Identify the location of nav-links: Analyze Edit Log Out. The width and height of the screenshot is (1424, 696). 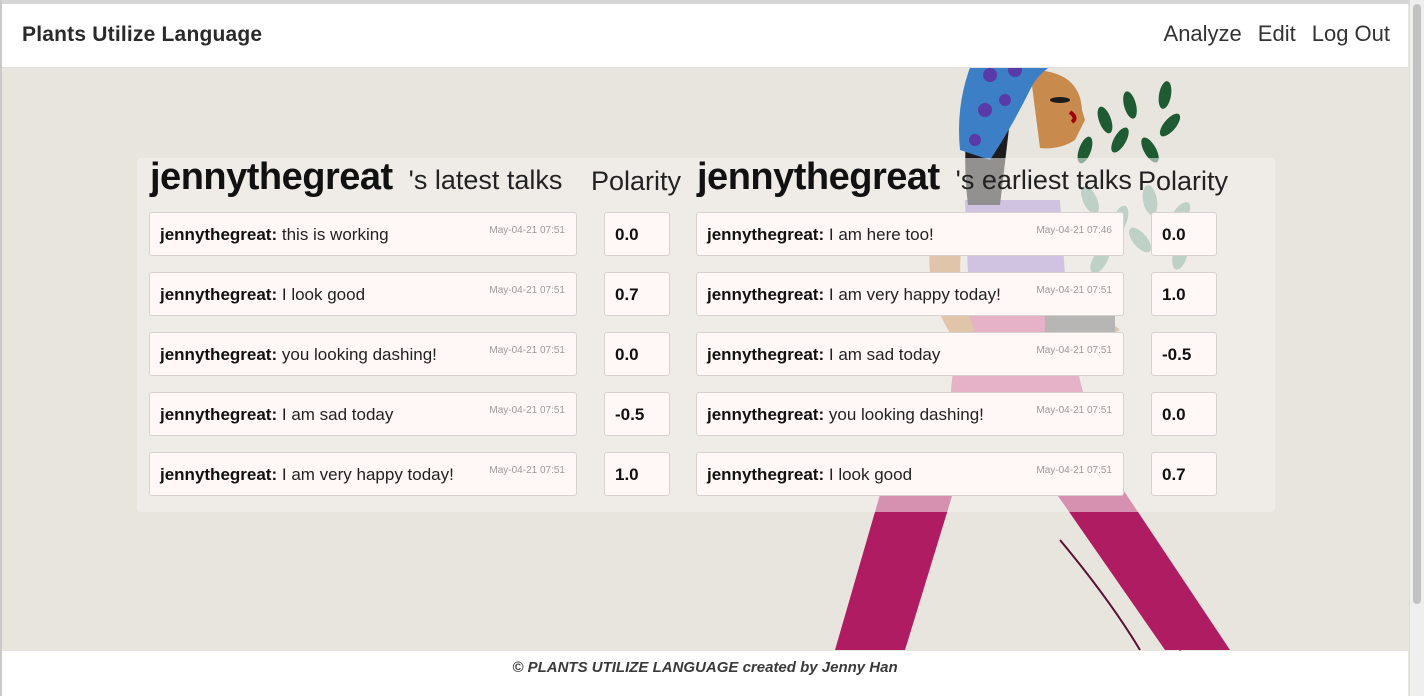
(1277, 34).